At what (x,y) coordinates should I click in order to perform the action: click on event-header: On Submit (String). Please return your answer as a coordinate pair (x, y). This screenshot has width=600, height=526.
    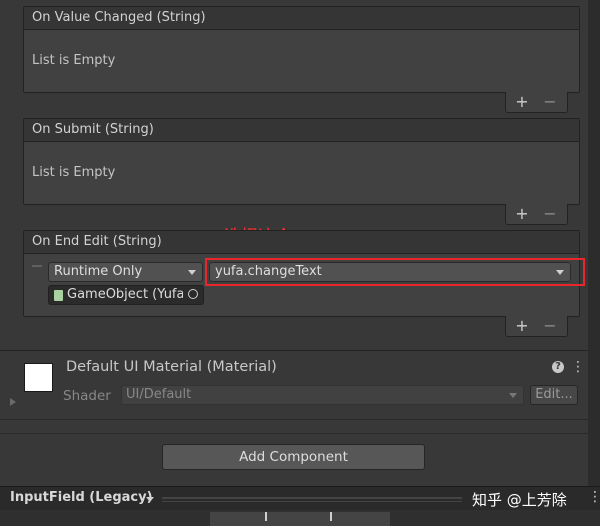
    Looking at the image, I should click on (301, 130).